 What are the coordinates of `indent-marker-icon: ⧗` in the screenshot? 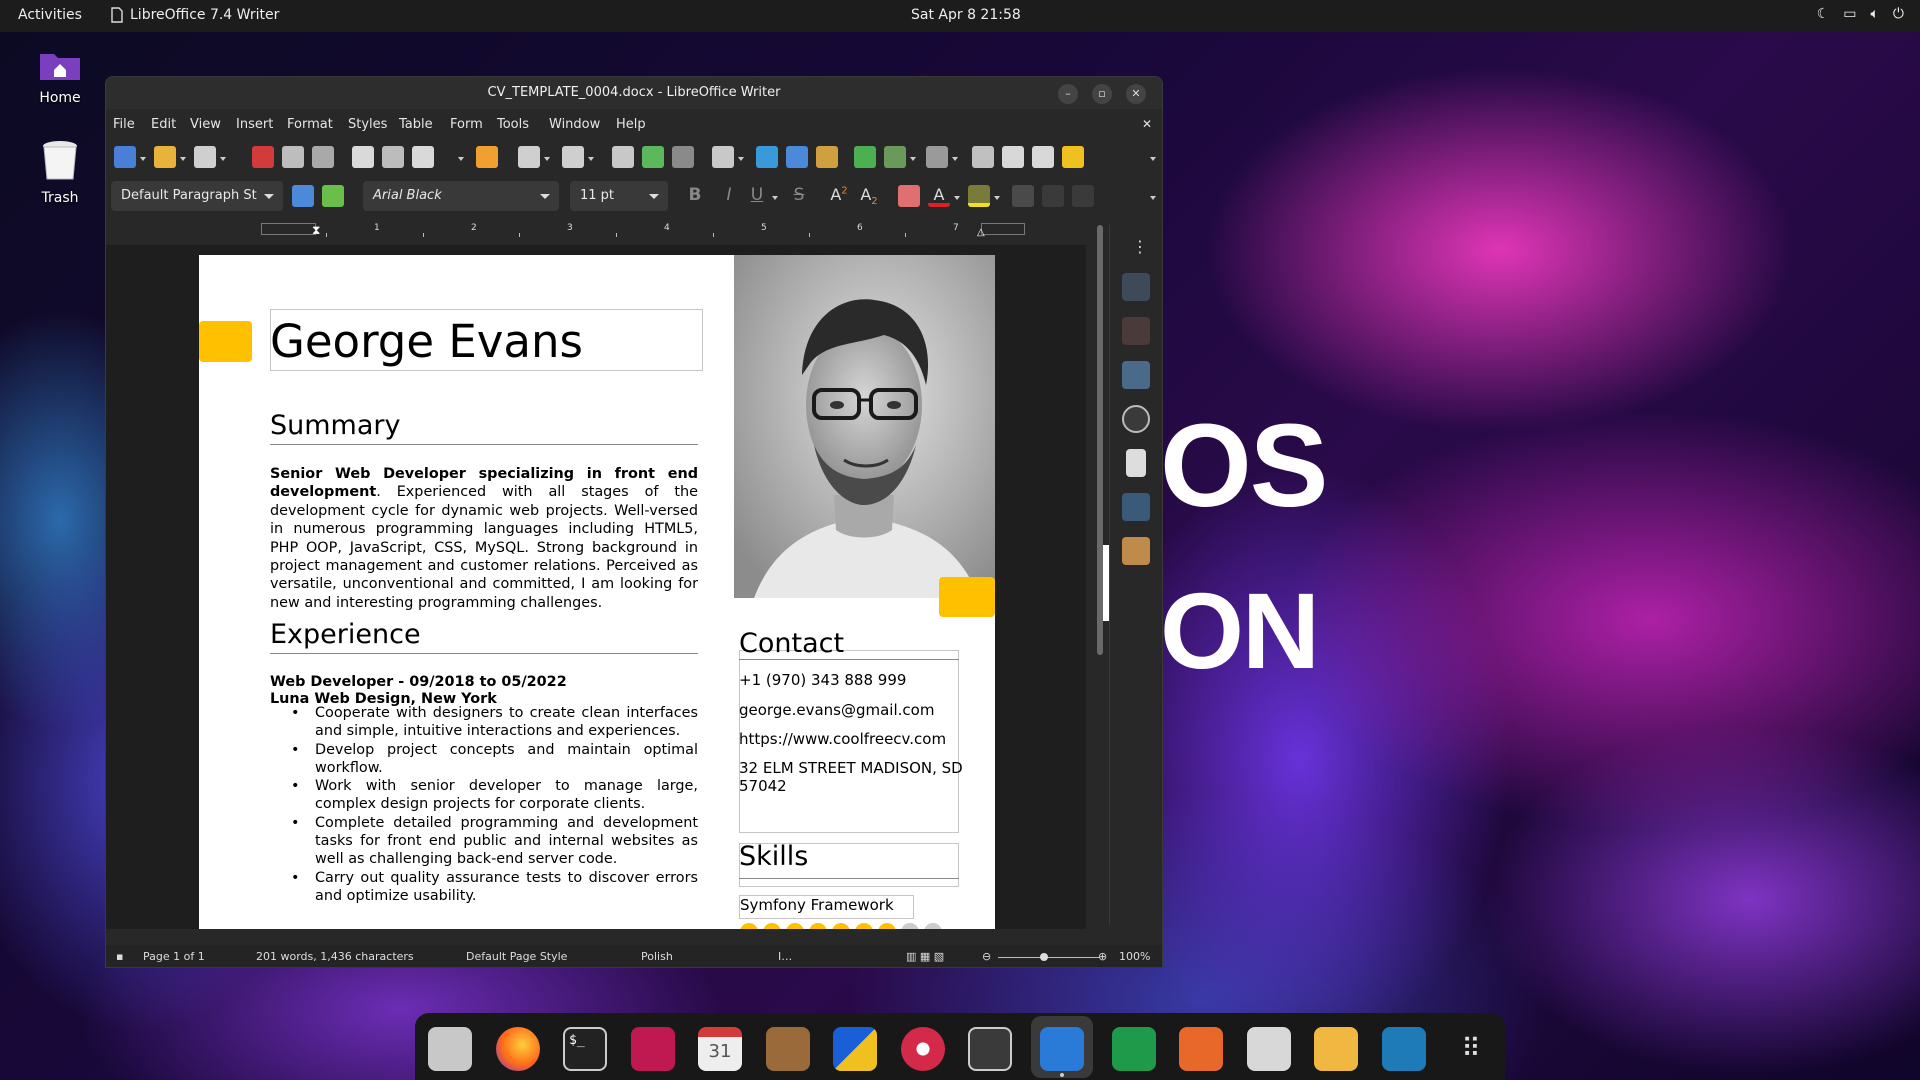 It's located at (316, 230).